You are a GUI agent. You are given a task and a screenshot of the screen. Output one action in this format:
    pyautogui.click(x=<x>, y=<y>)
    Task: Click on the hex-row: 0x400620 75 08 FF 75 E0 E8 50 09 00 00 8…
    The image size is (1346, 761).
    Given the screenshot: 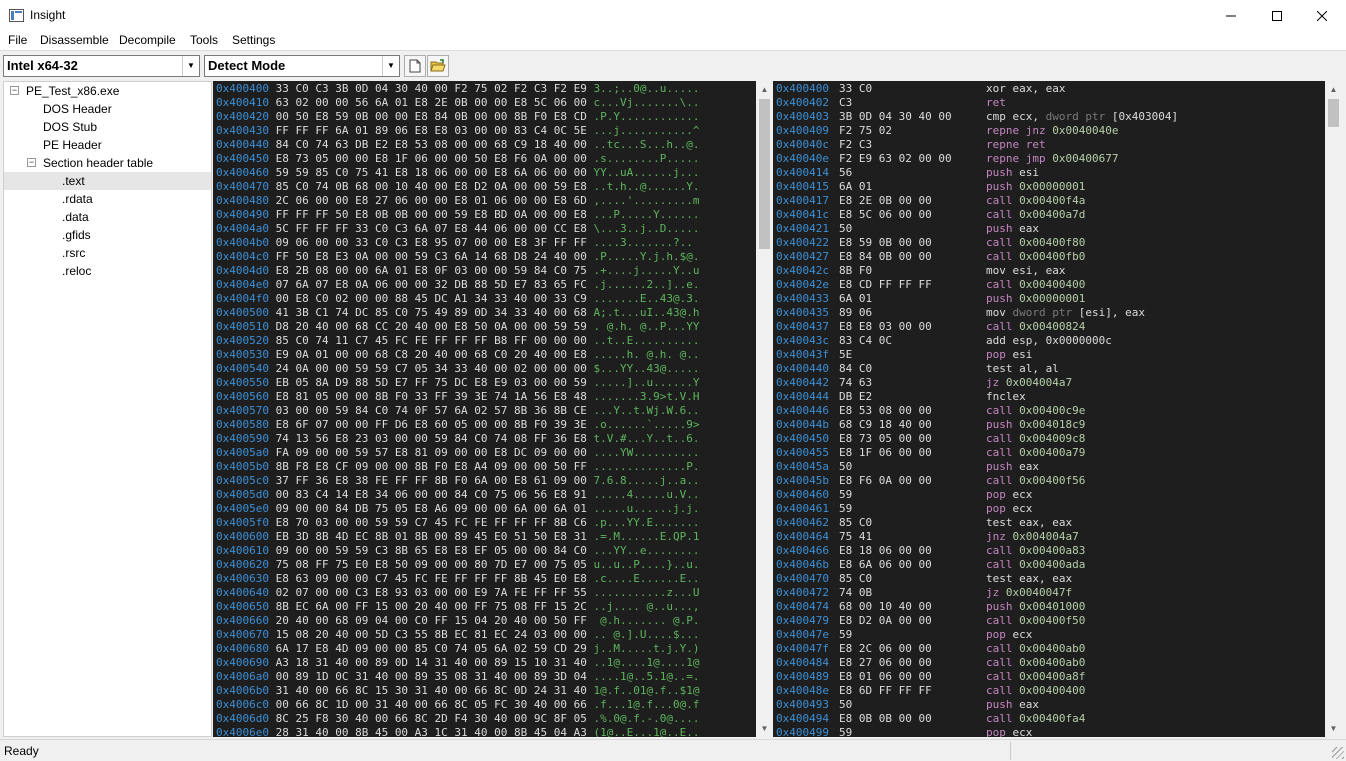 What is the action you would take?
    pyautogui.click(x=457, y=565)
    